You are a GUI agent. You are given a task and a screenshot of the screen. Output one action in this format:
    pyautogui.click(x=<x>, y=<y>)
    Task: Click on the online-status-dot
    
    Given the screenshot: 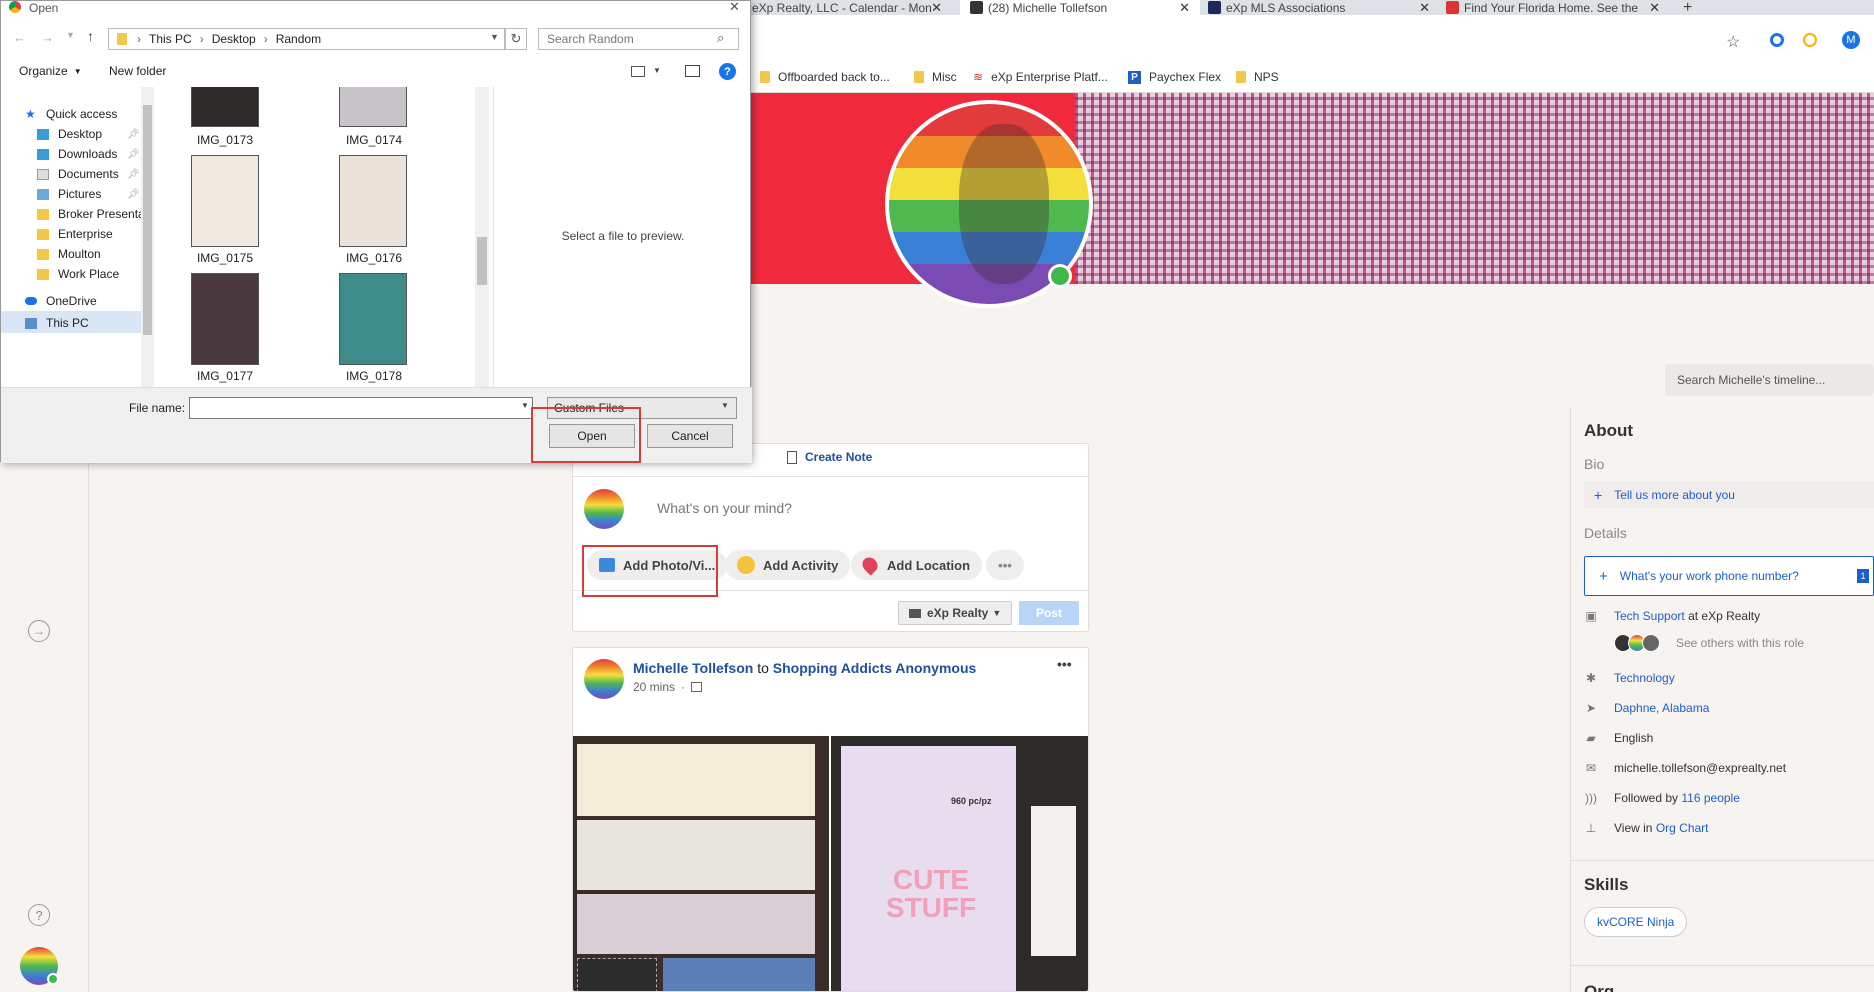 What is the action you would take?
    pyautogui.click(x=53, y=979)
    